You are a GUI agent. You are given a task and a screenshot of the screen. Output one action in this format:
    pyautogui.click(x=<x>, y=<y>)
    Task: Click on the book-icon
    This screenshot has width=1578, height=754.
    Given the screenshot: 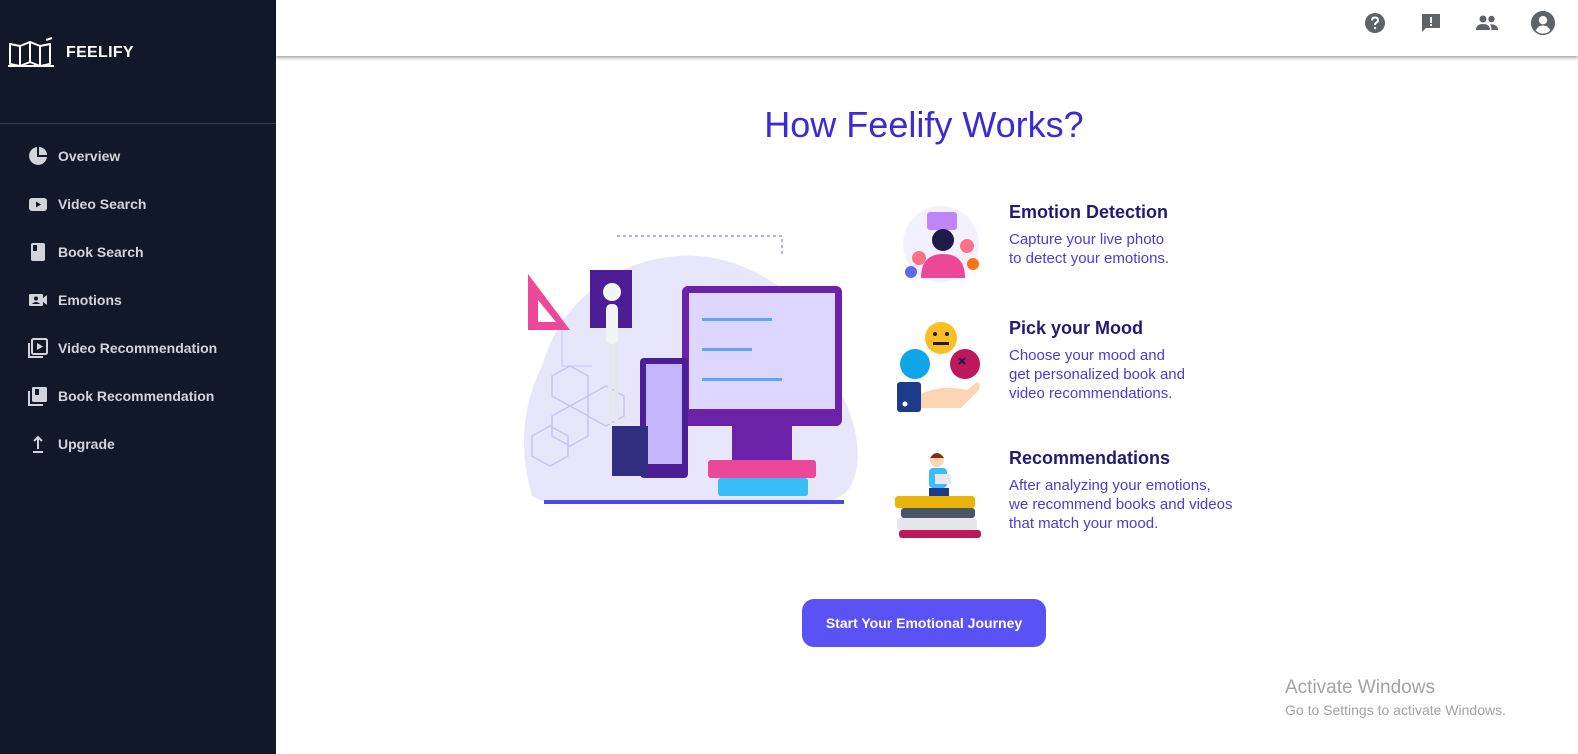 What is the action you would take?
    pyautogui.click(x=38, y=252)
    